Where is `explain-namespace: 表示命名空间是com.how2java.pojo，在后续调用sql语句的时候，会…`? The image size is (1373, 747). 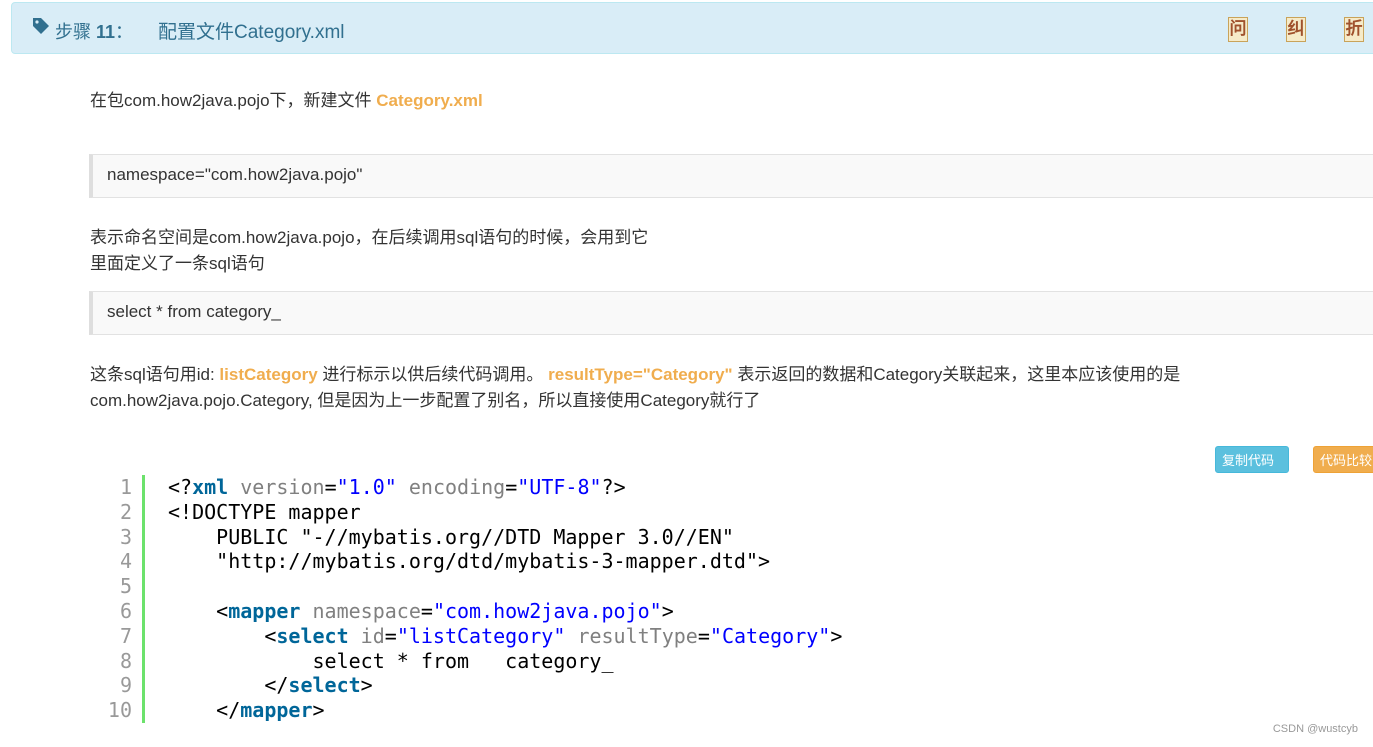 explain-namespace: 表示命名空间是com.how2java.pojo，在后续调用sql语句的时候，会… is located at coordinates (369, 250).